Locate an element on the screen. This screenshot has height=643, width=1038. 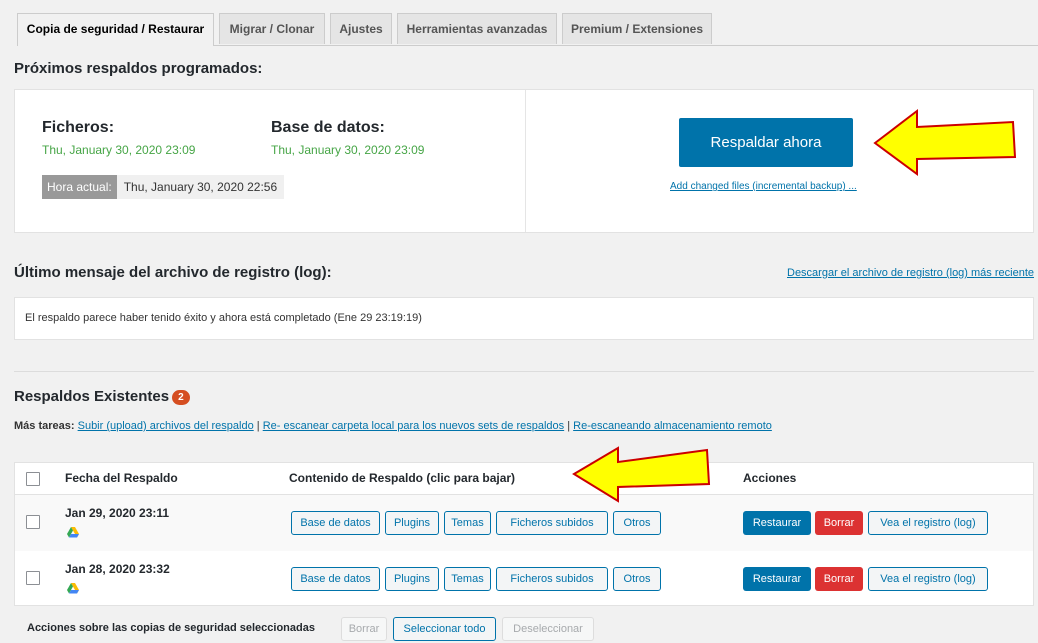
scheduled-divider is located at coordinates (525, 161).